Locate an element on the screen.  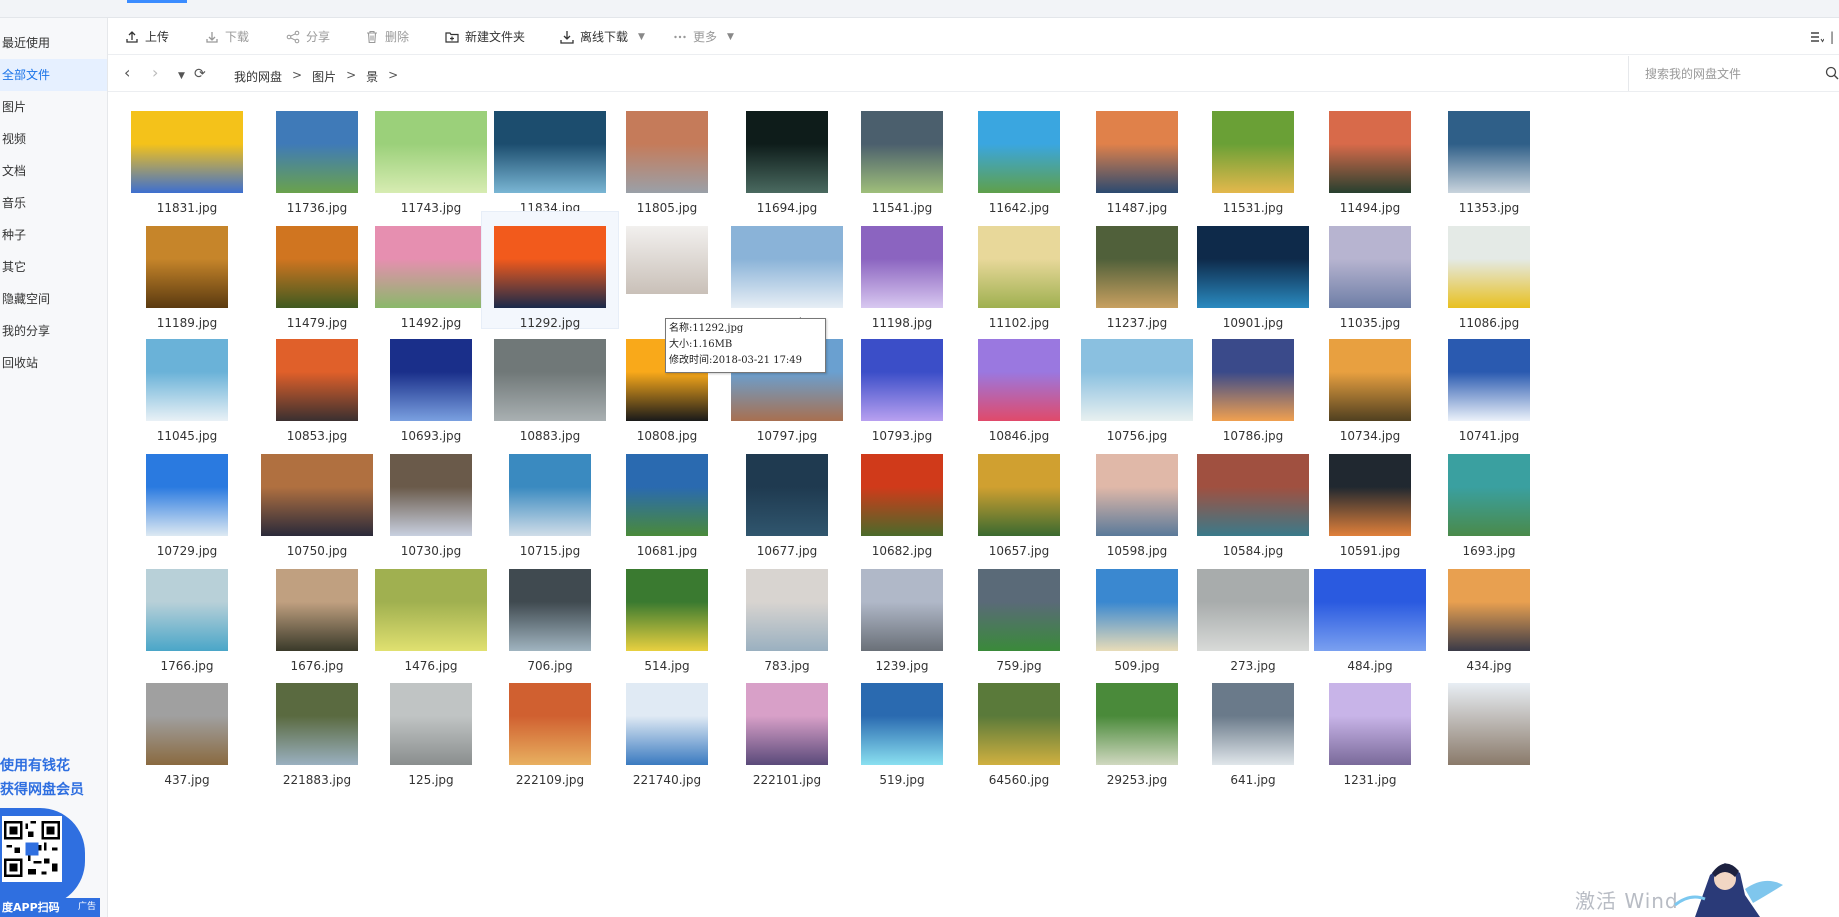
file-tile: 11086.jpg is located at coordinates (1489, 270).